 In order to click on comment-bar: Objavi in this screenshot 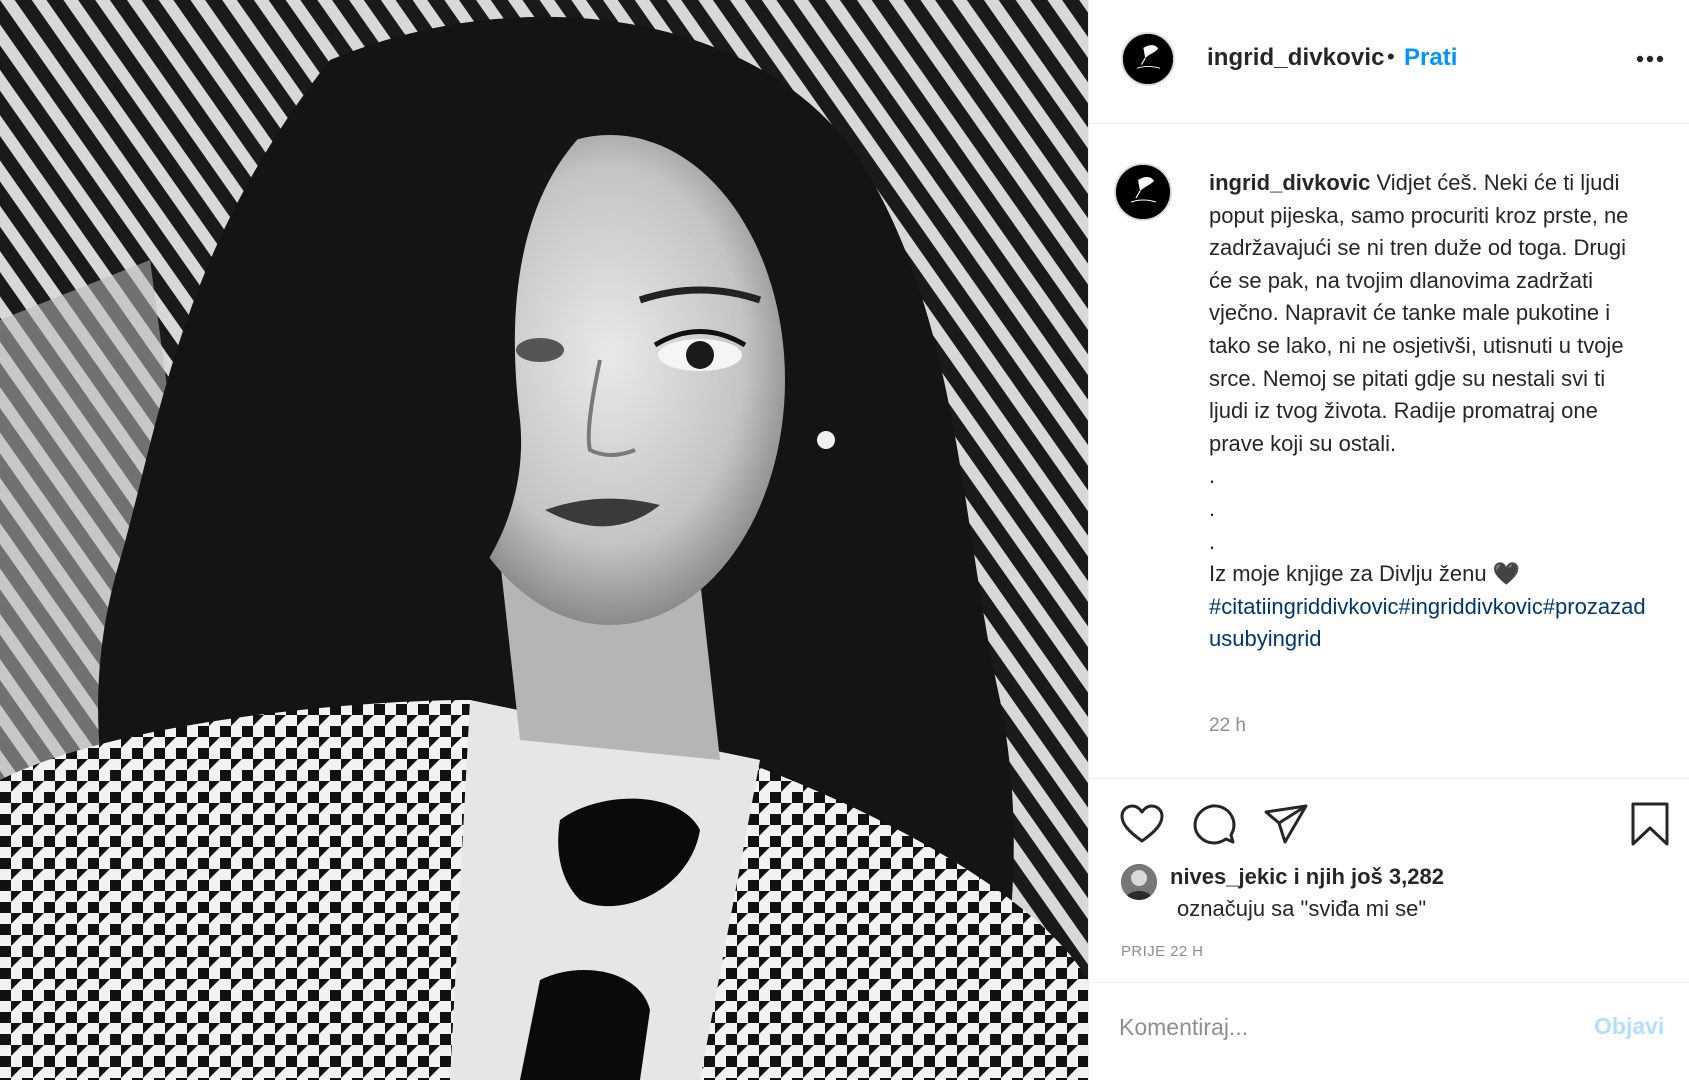, I will do `click(1389, 1031)`.